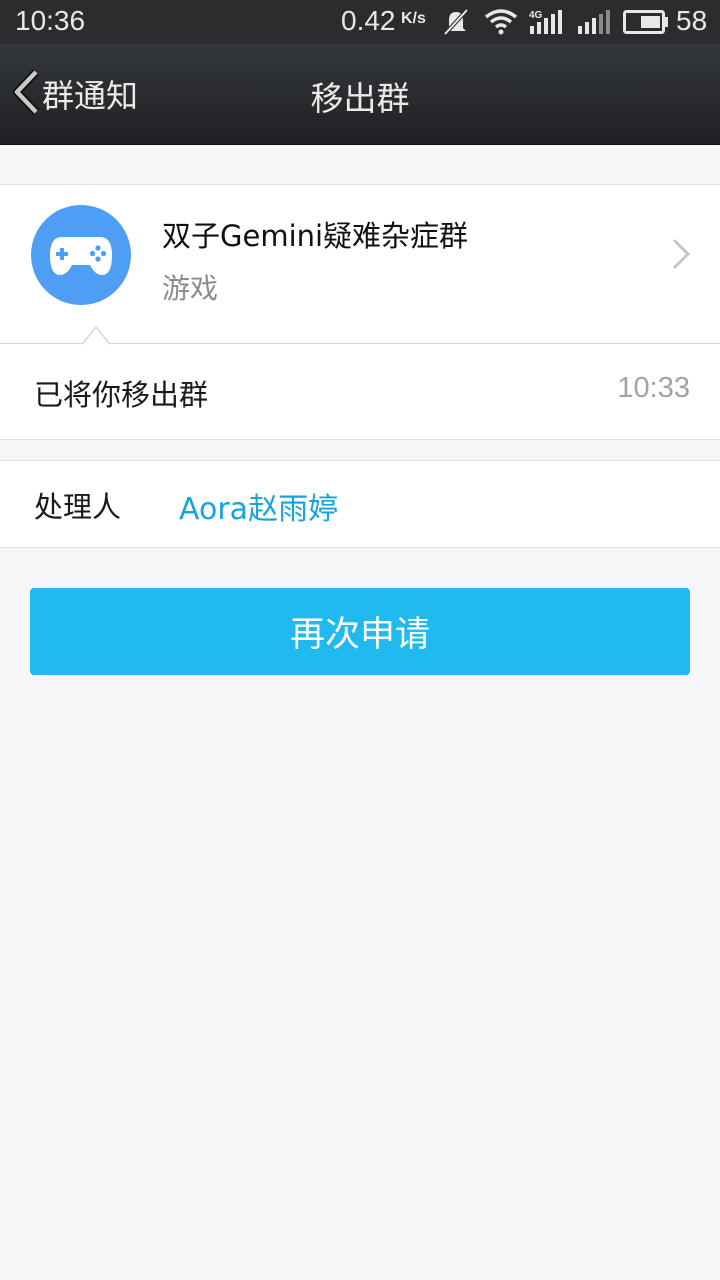 This screenshot has width=720, height=1280. I want to click on reapply-button: 再次申请, so click(360, 631).